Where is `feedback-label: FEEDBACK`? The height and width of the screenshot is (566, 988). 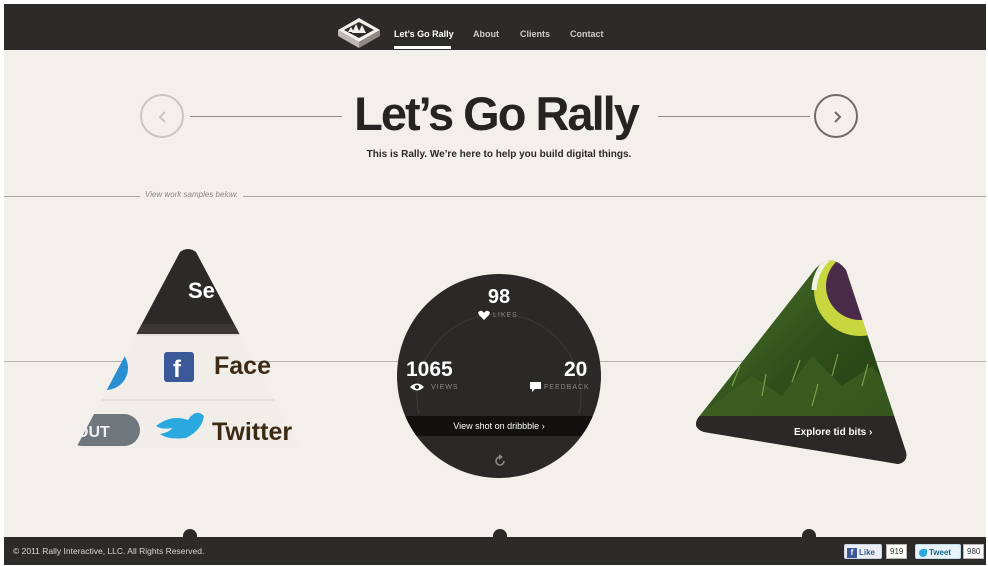 feedback-label: FEEDBACK is located at coordinates (567, 387).